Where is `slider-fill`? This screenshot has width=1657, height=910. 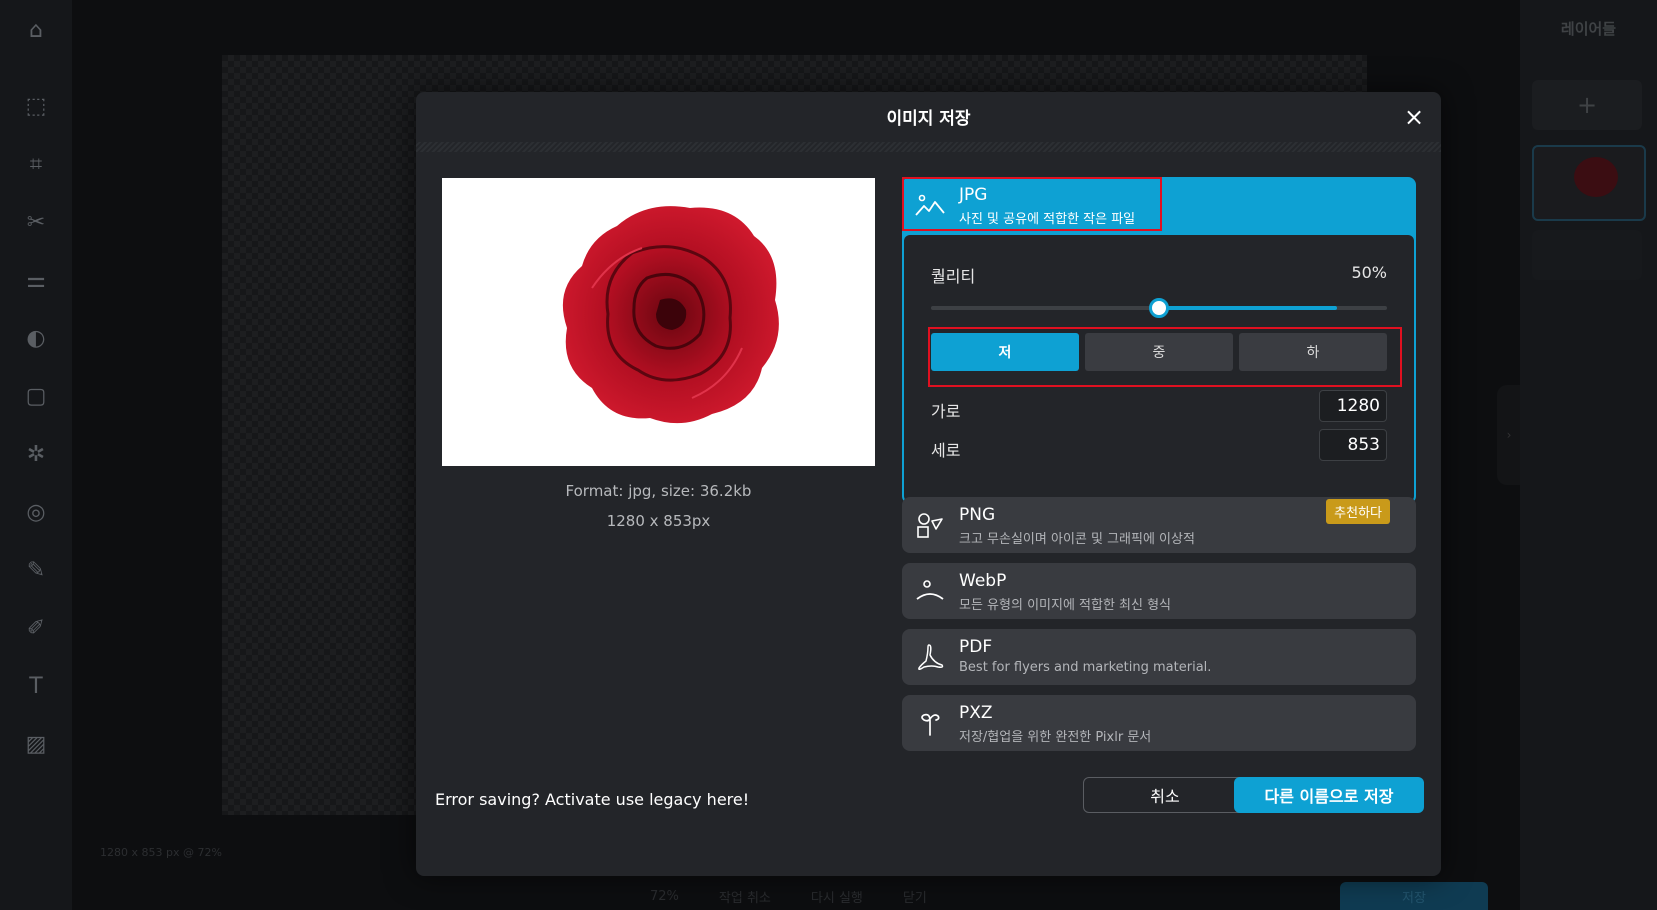
slider-fill is located at coordinates (1248, 308).